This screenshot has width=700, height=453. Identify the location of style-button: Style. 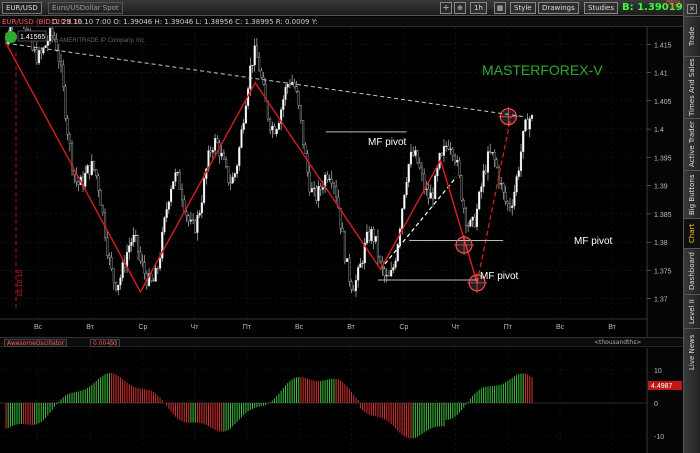
(523, 8).